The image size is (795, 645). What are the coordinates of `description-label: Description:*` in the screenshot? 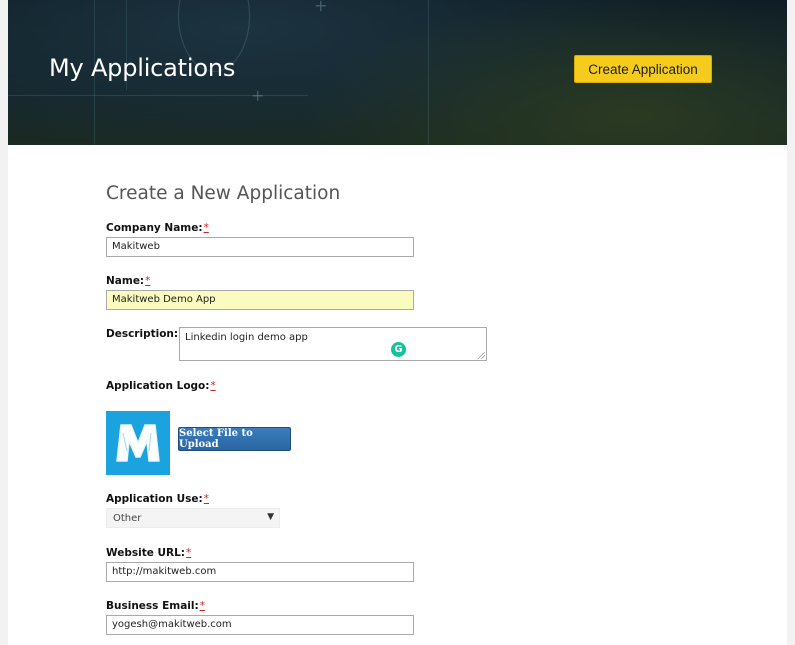 It's located at (145, 334).